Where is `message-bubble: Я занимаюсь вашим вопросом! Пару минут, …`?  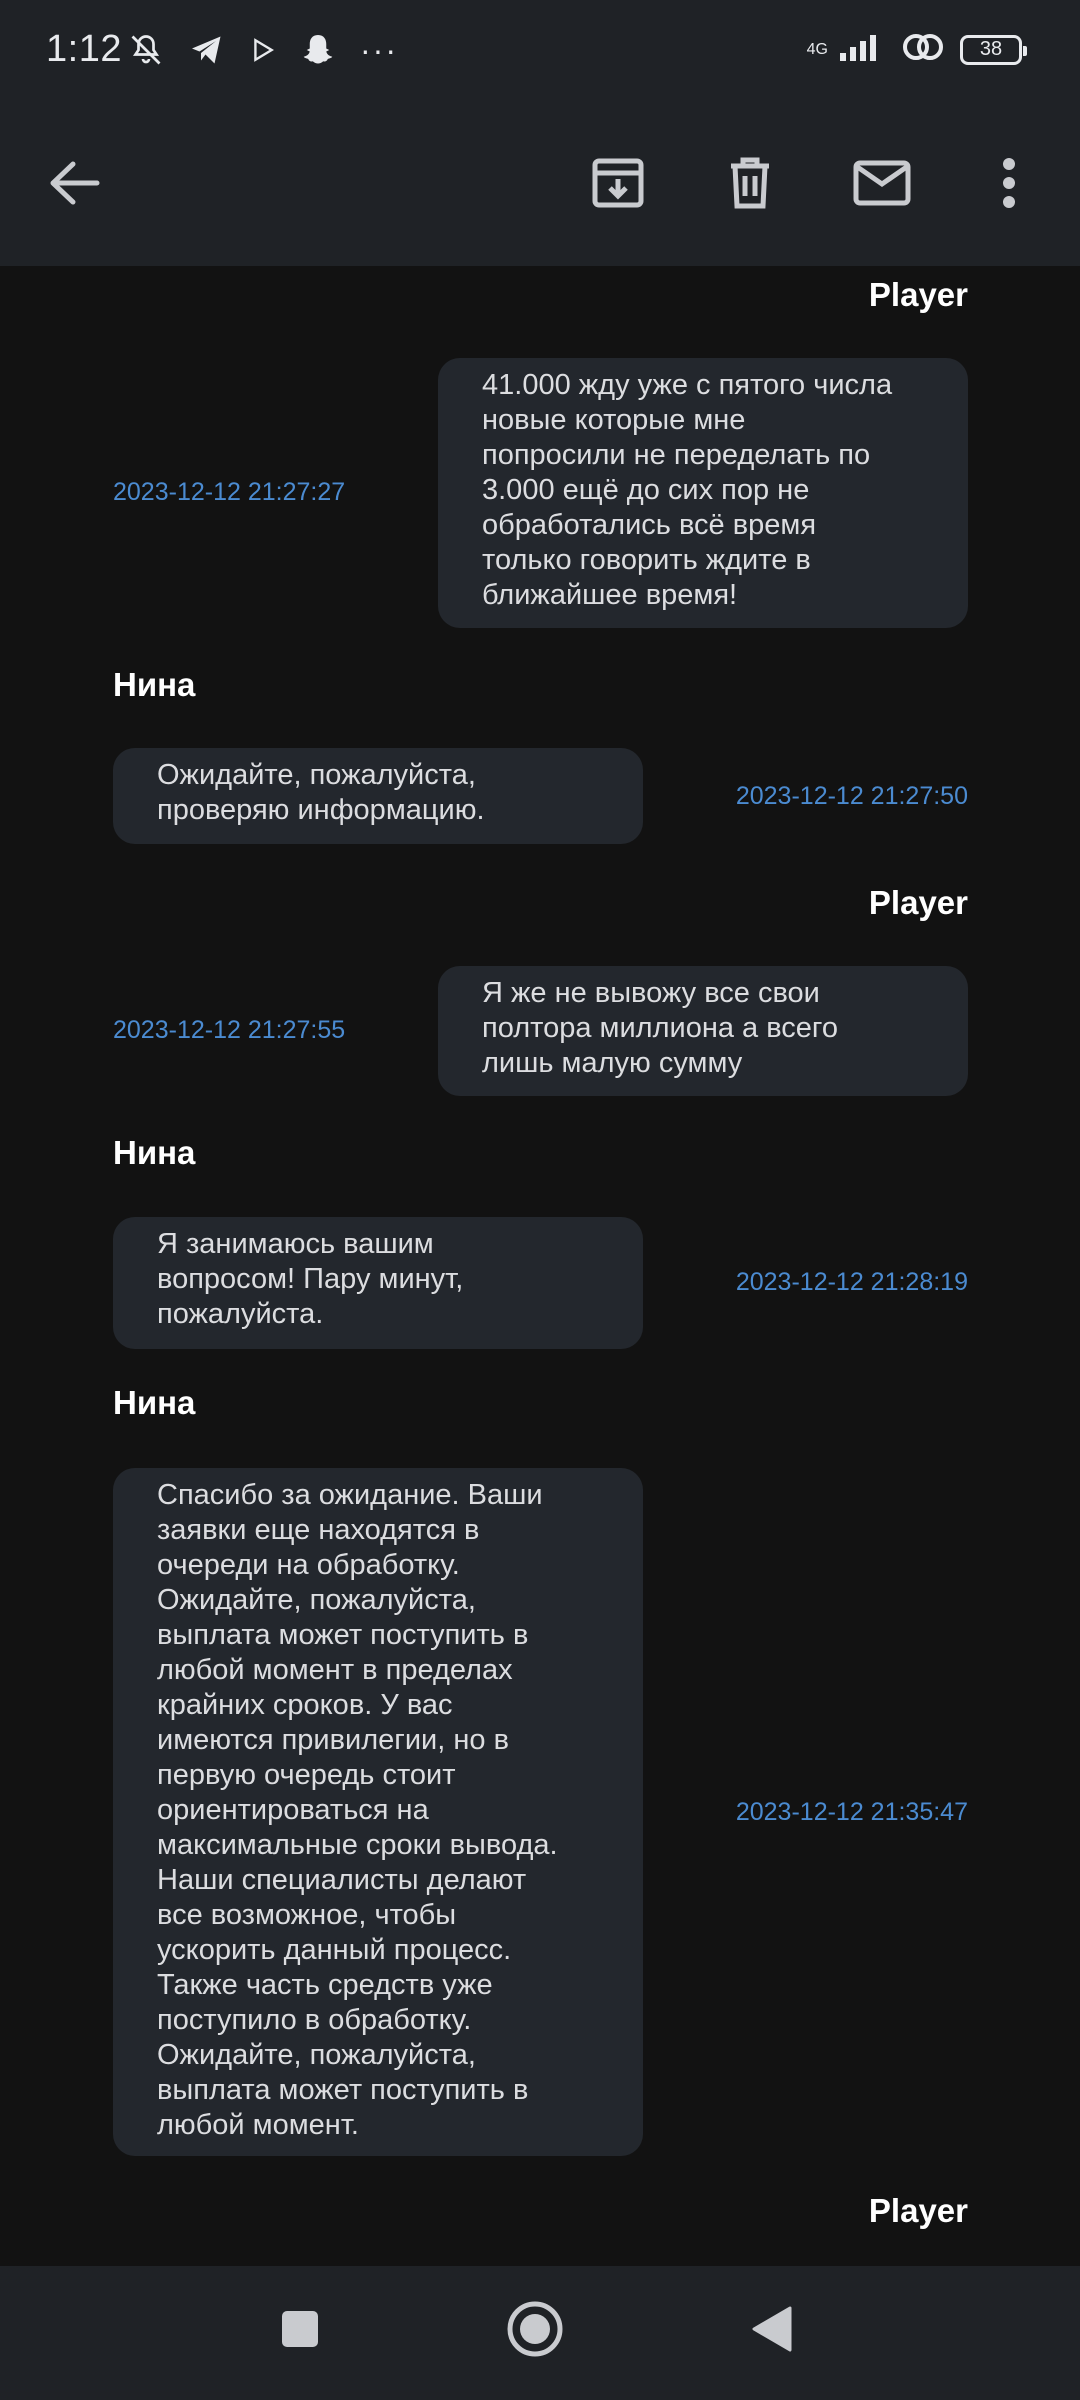
message-bubble: Я занимаюсь вашим вопросом! Пару минут, … is located at coordinates (378, 1283).